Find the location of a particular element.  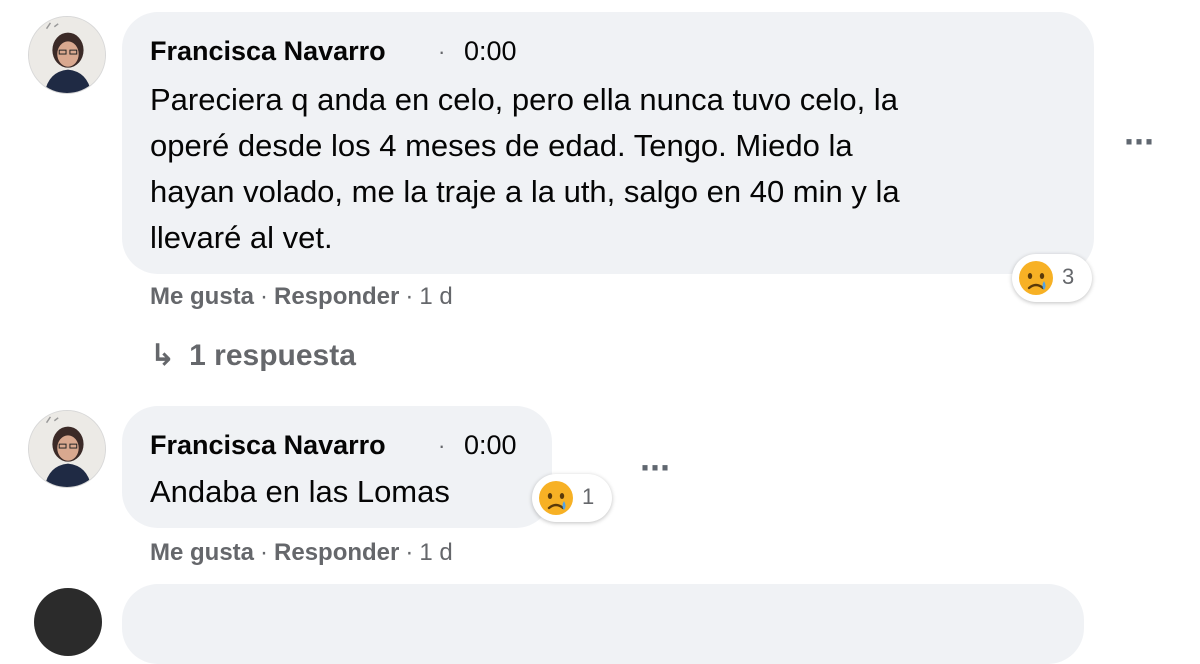

comment-bubble is located at coordinates (603, 624).